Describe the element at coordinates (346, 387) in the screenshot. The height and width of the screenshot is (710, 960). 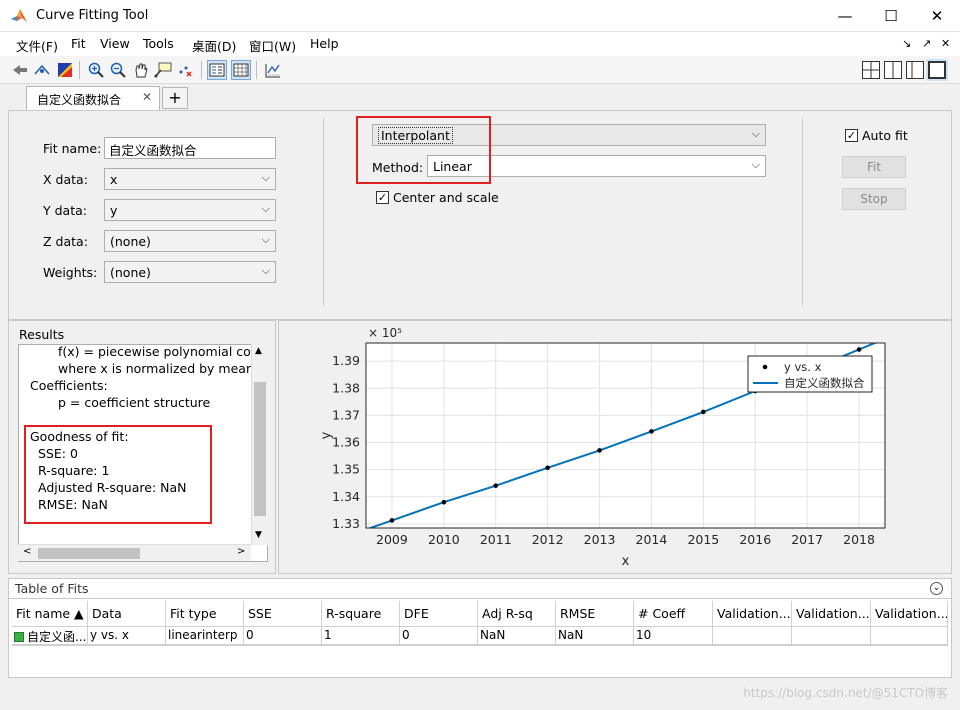
I see `y-tick-label: 1.38` at that location.